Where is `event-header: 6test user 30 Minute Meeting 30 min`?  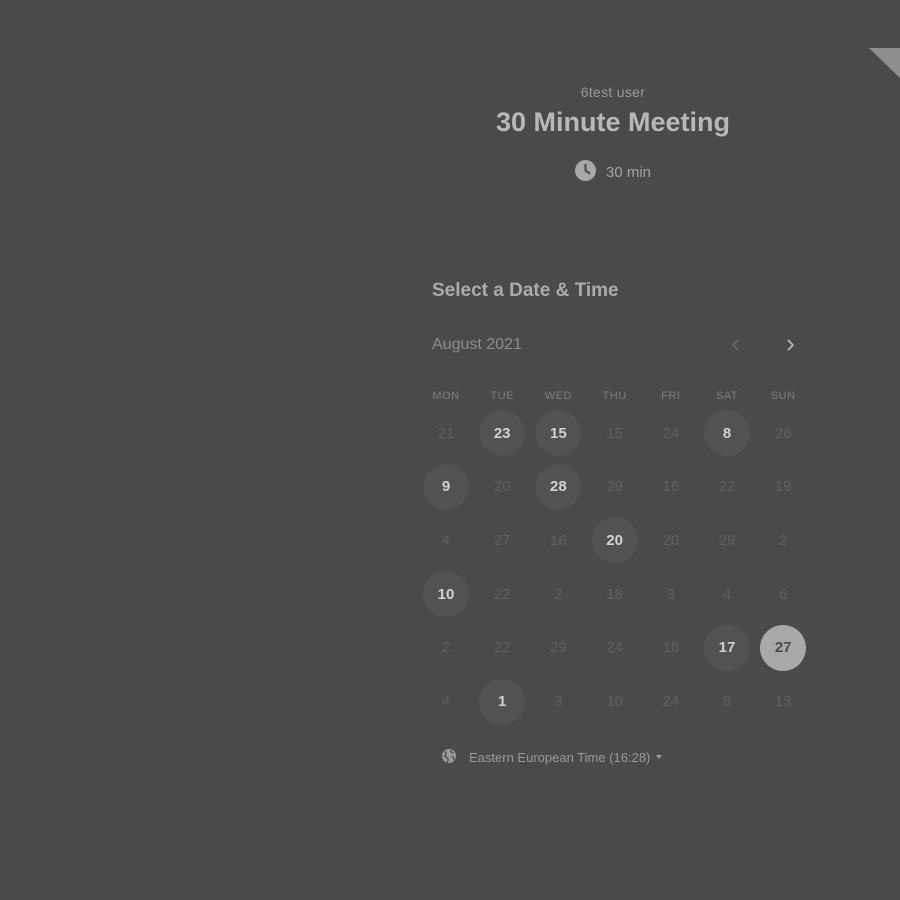
event-header: 6test user 30 Minute Meeting 30 min is located at coordinates (613, 132).